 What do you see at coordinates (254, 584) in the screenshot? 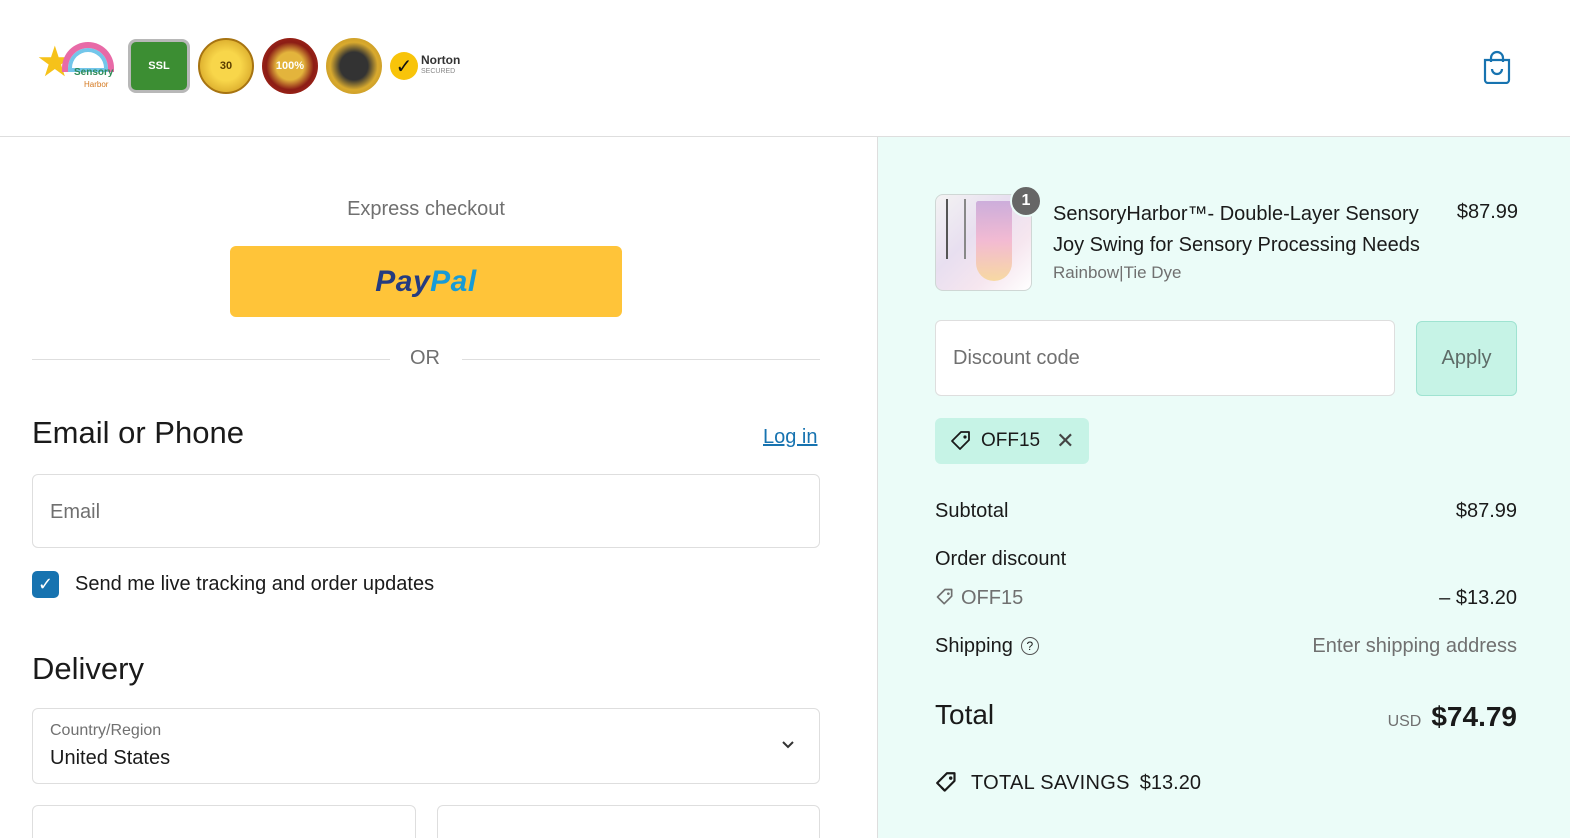
I see `marketing-checkbox-label: Send me live tracking and order updates` at bounding box center [254, 584].